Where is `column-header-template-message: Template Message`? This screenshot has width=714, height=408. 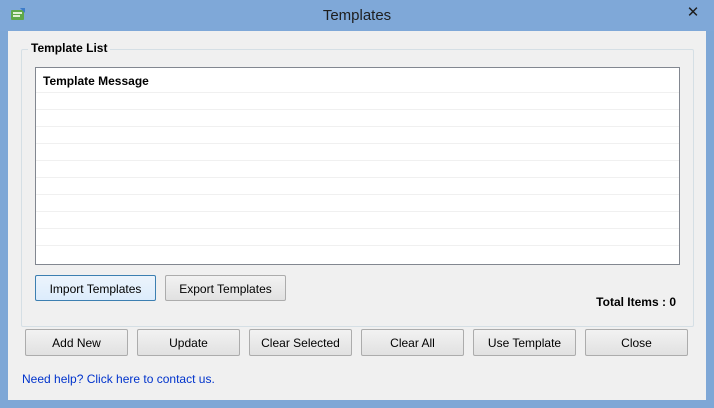 column-header-template-message: Template Message is located at coordinates (357, 80).